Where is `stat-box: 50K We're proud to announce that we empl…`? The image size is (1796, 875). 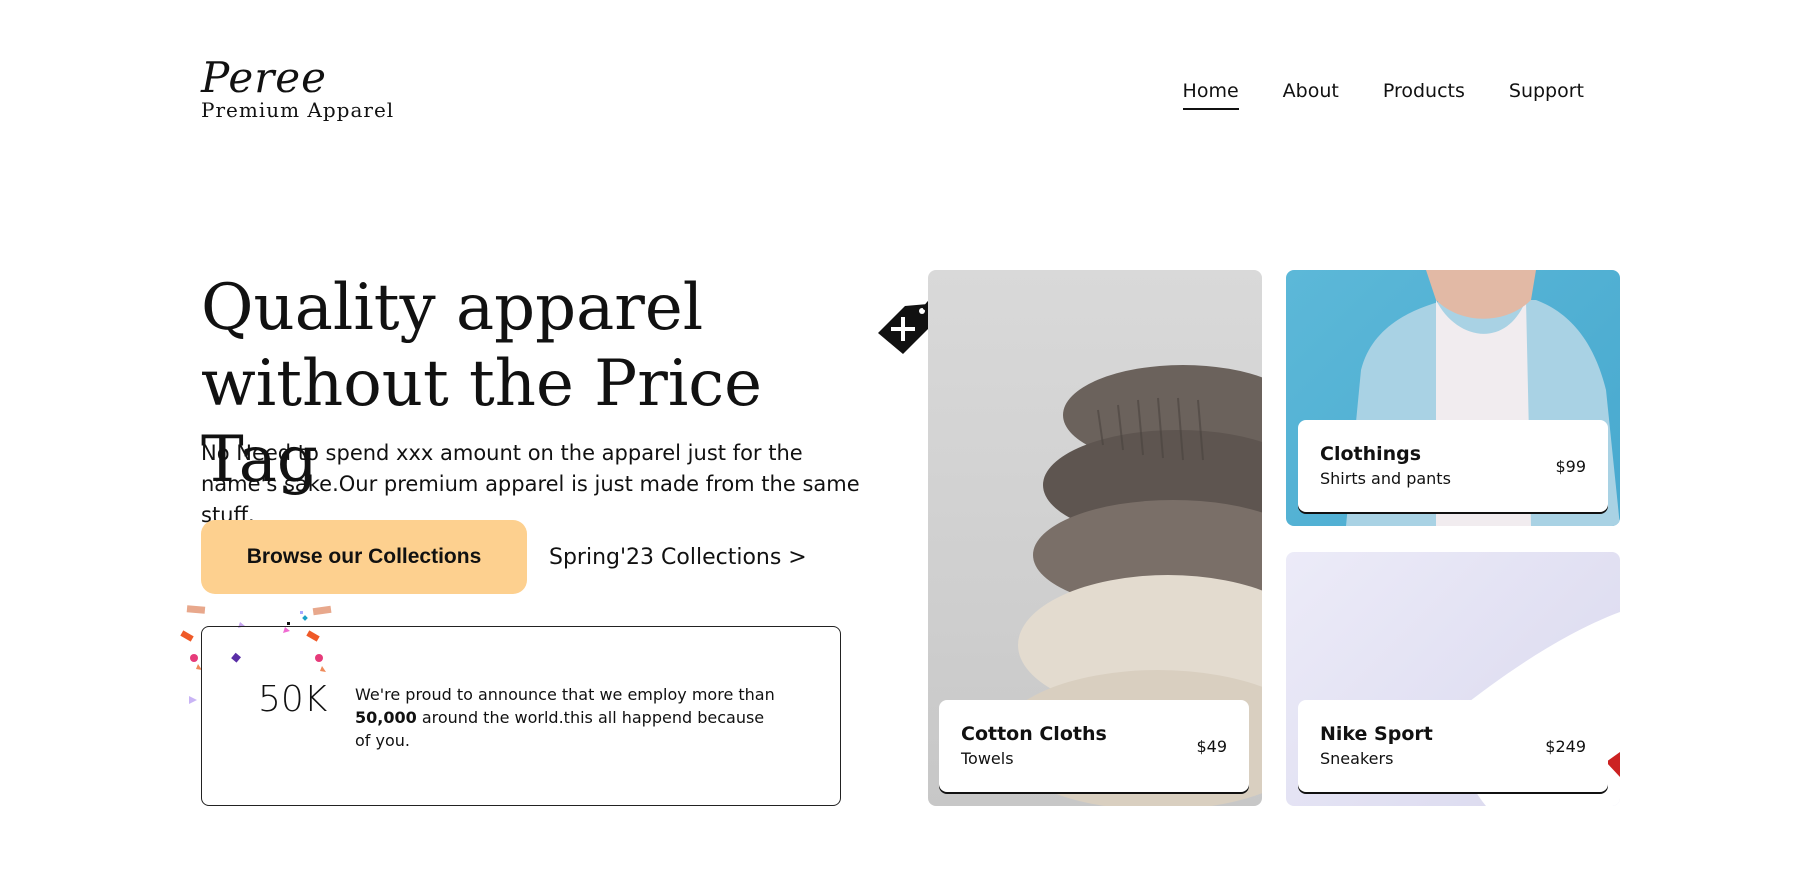
stat-box: 50K We're proud to announce that we empl… is located at coordinates (521, 716).